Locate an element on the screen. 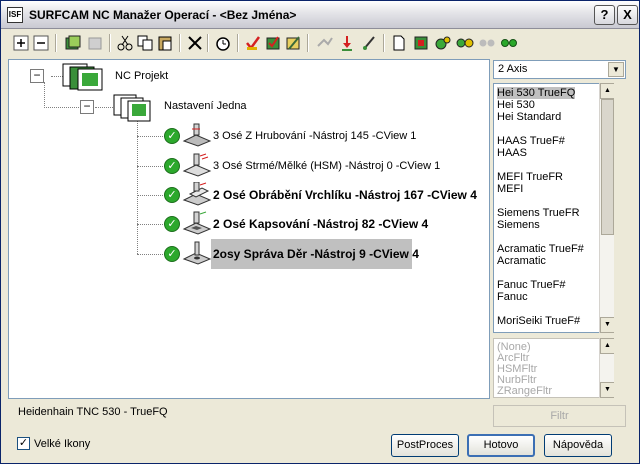 The image size is (640, 464). post-list-item: HAAS is located at coordinates (512, 153).